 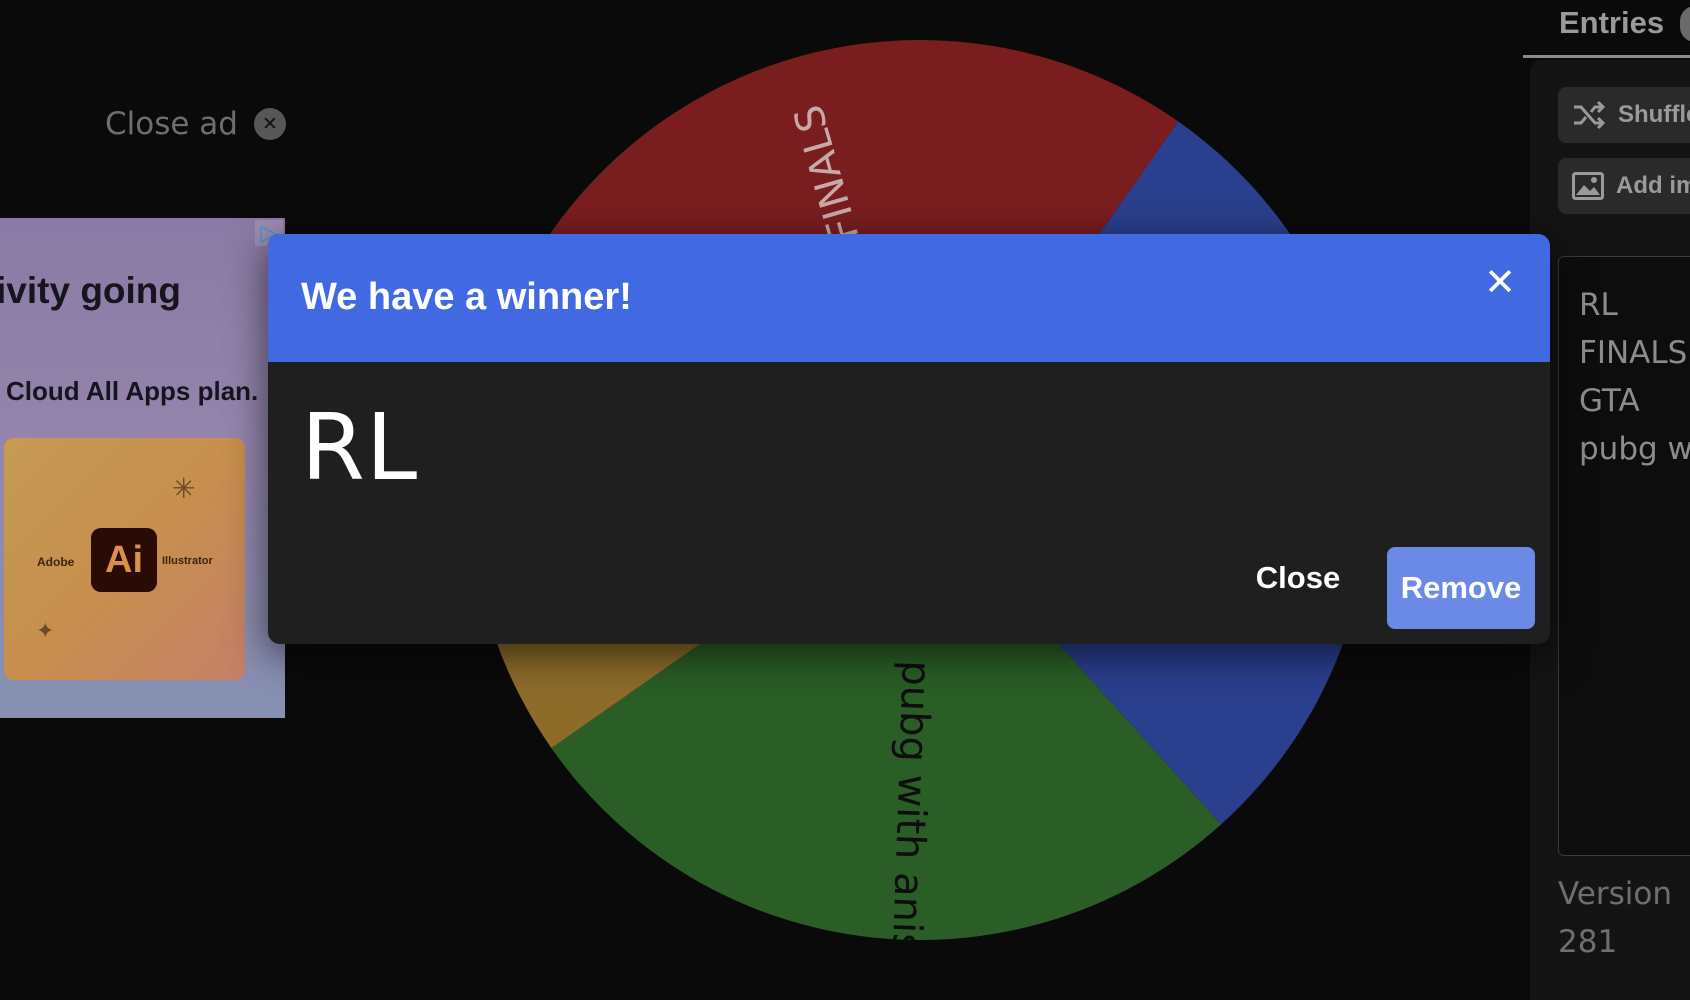 I want to click on entry-item: GTA, so click(x=1609, y=401).